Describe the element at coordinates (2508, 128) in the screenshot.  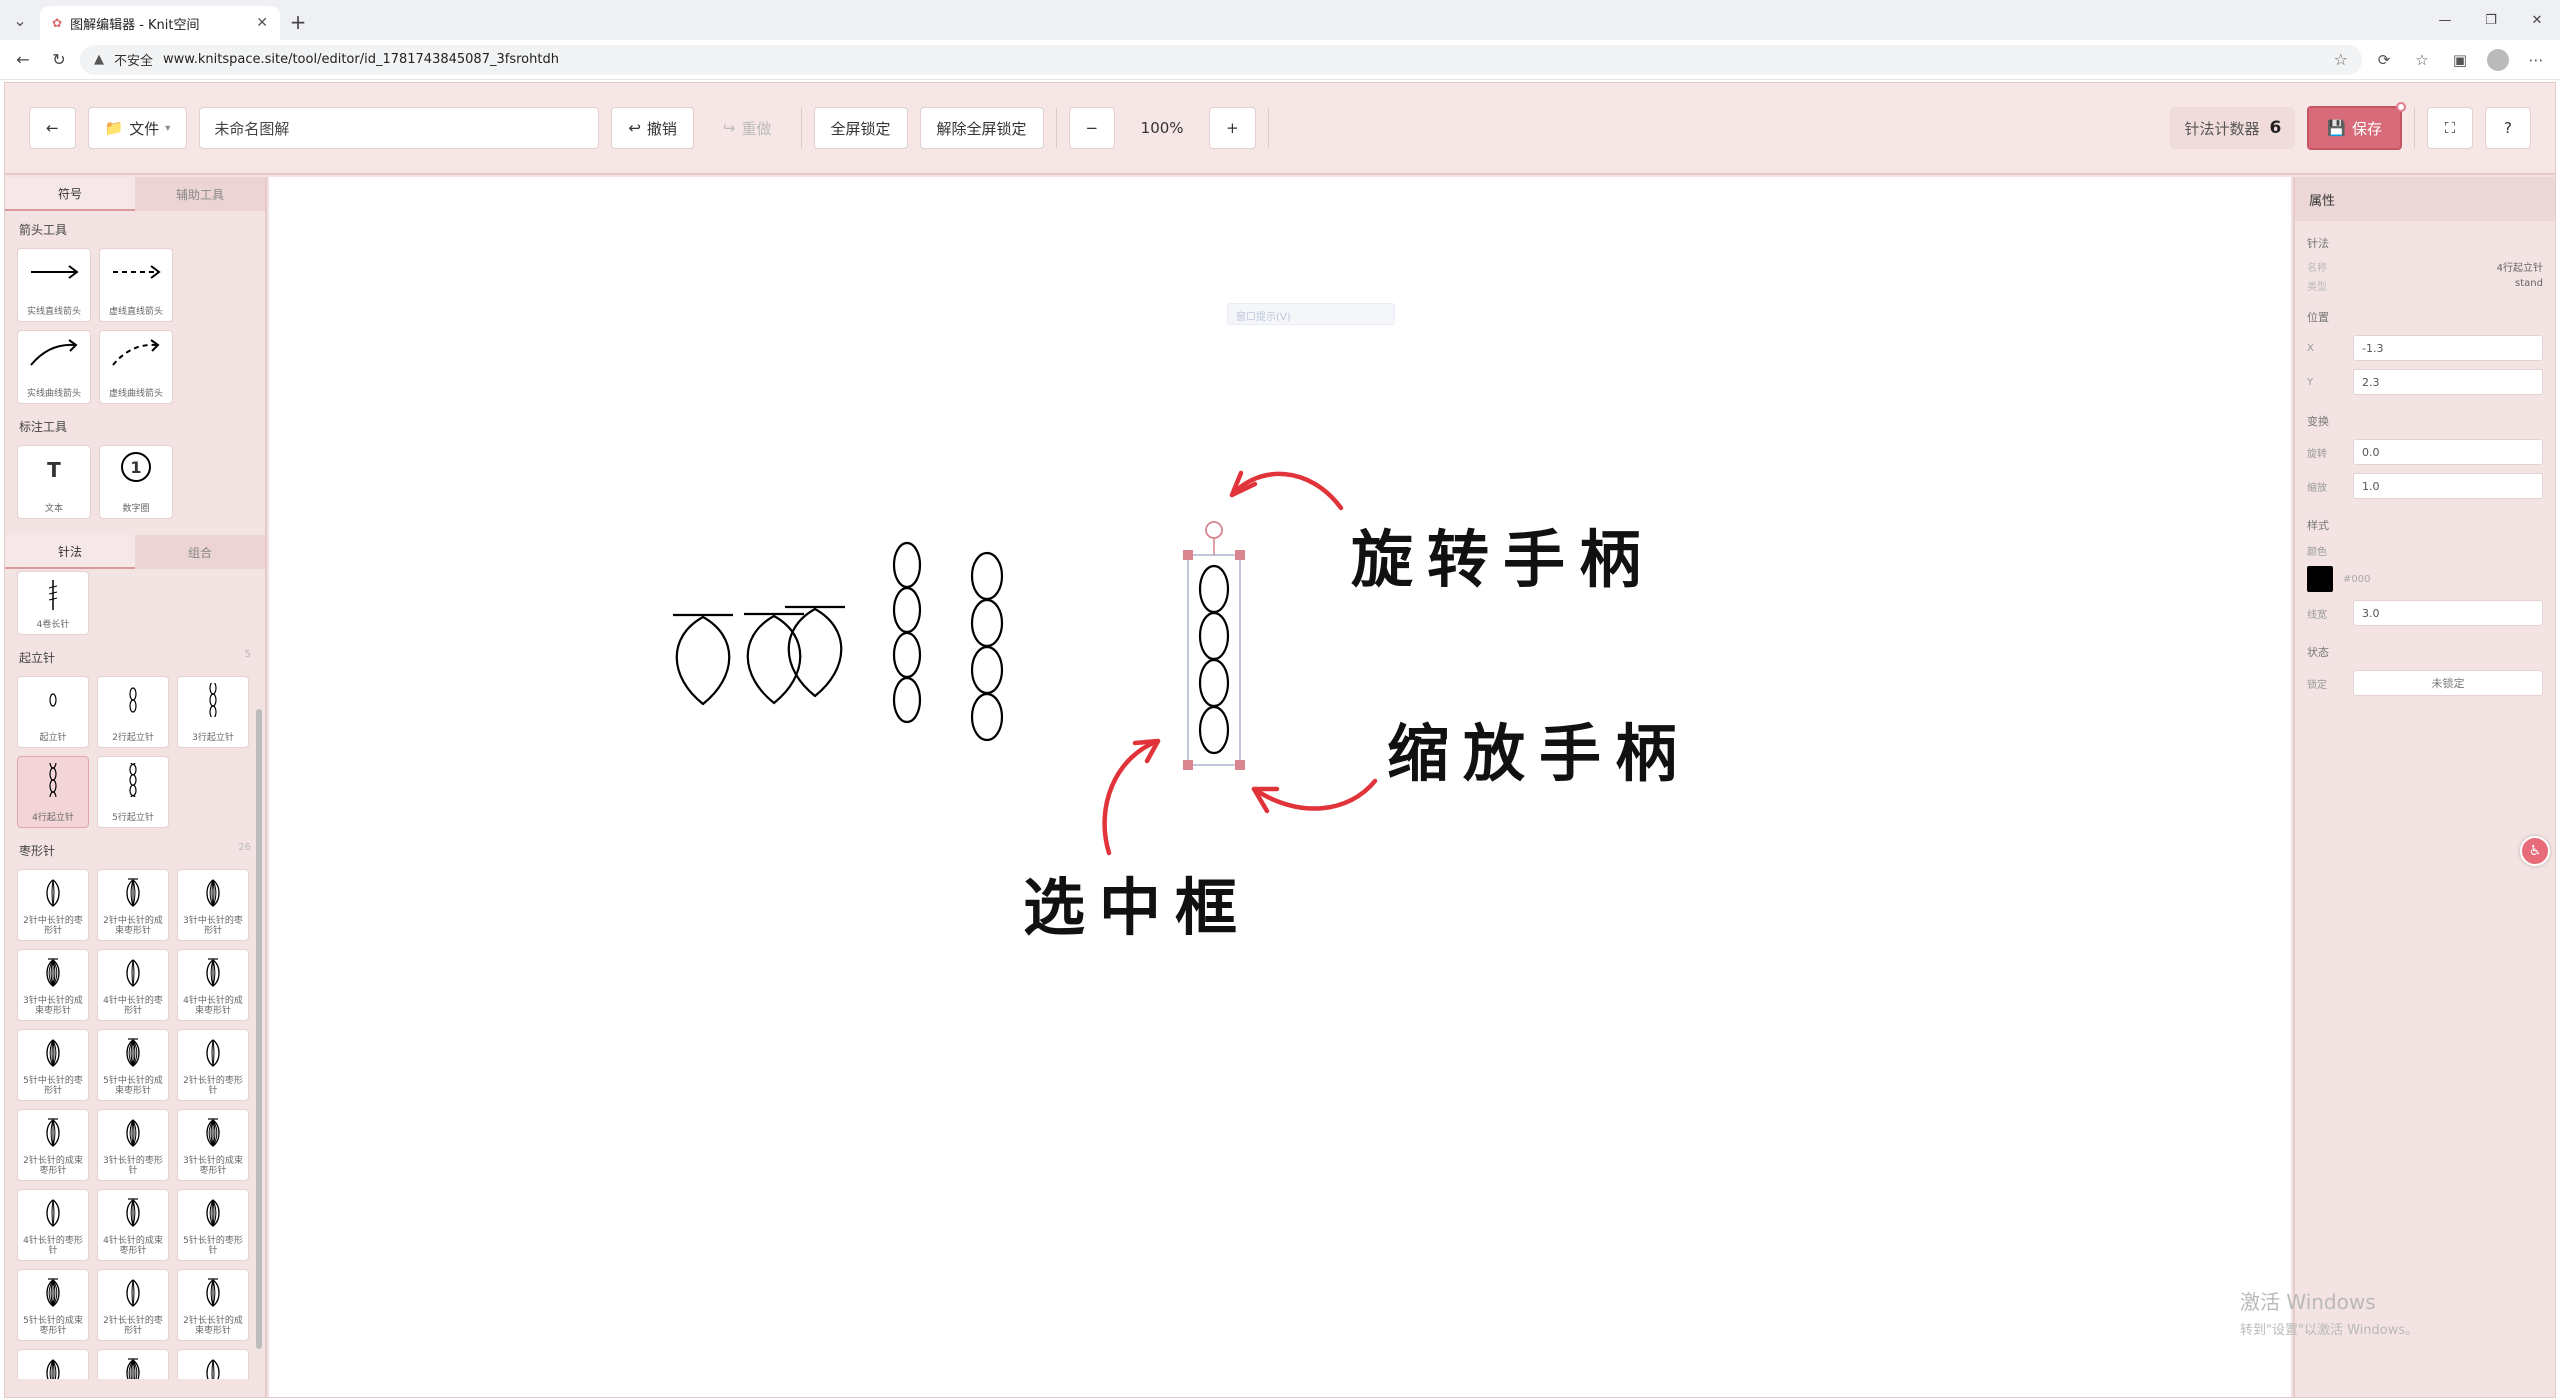
I see `help-button: ?` at that location.